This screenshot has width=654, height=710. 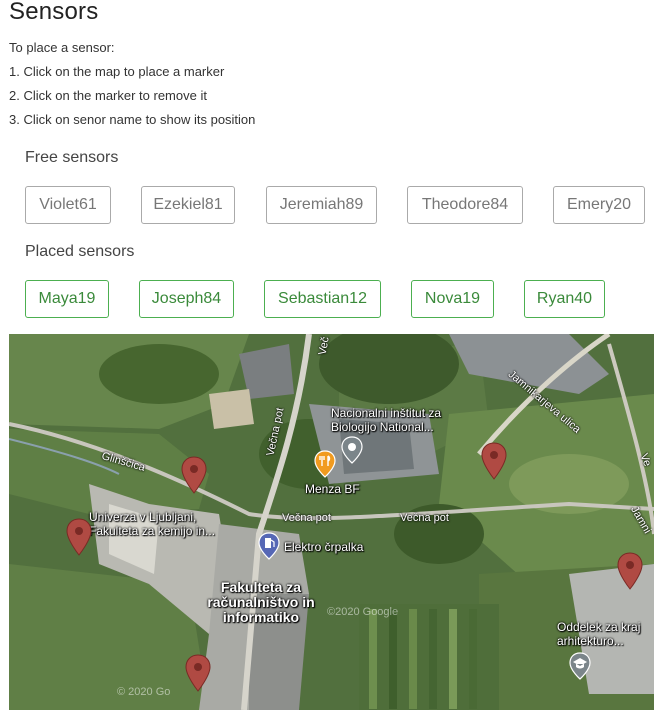 What do you see at coordinates (80, 251) in the screenshot?
I see `placed-sensors-title: Placed sensors` at bounding box center [80, 251].